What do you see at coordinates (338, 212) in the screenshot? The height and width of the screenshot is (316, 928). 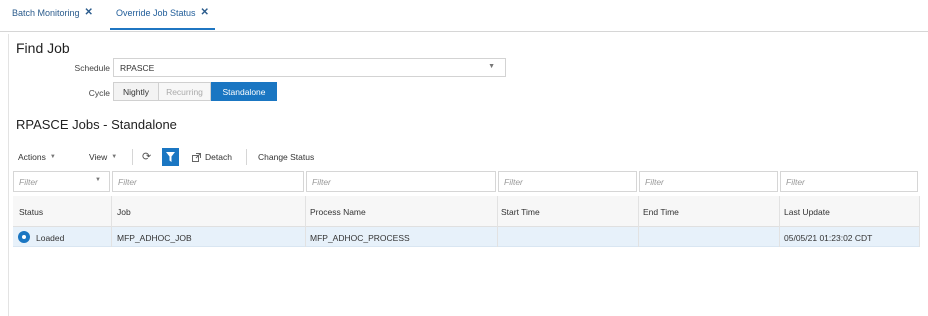 I see `column-header-process-name: Process Name` at bounding box center [338, 212].